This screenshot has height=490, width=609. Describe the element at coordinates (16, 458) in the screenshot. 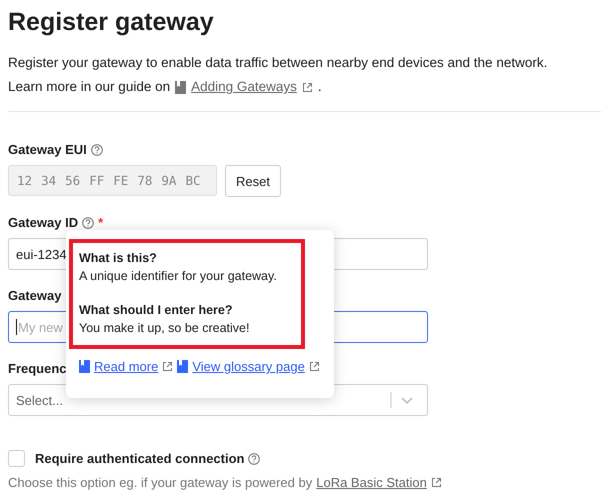

I see `checkbox` at that location.